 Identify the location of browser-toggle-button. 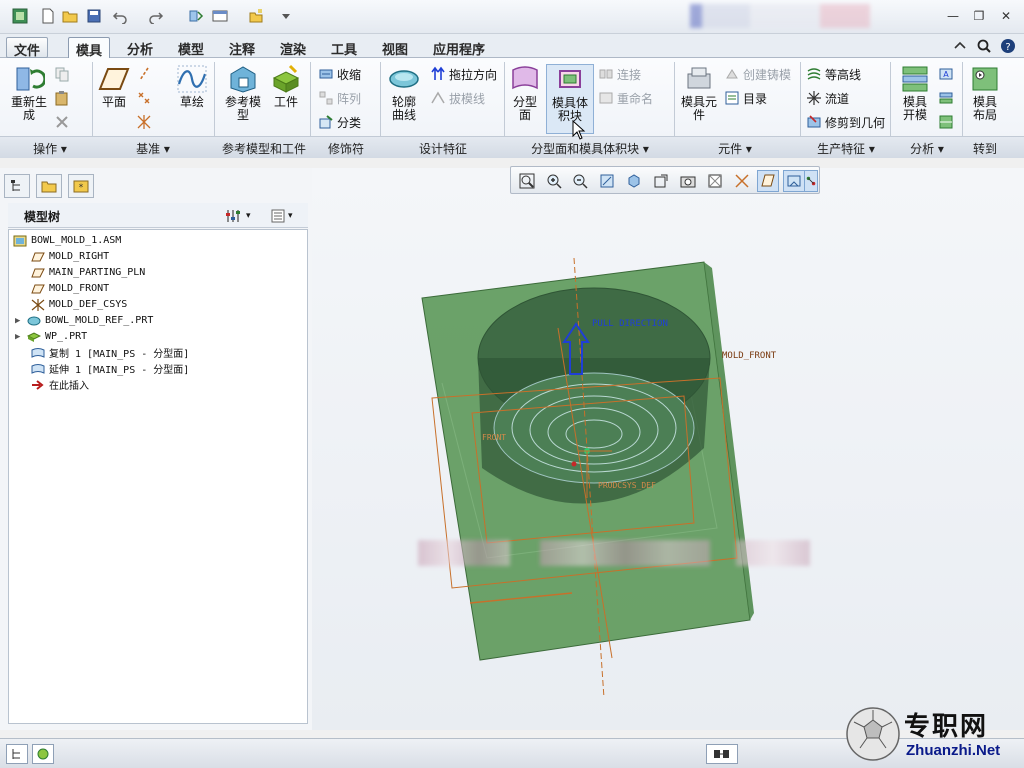
(43, 754).